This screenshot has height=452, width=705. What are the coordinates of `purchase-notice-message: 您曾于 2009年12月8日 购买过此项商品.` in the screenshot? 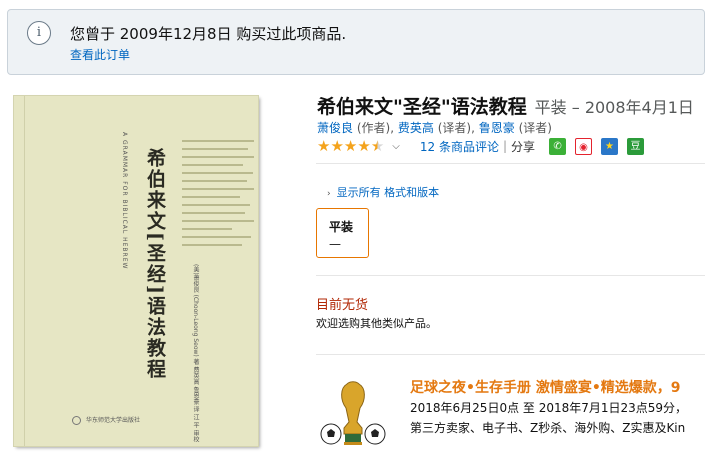 It's located at (208, 34).